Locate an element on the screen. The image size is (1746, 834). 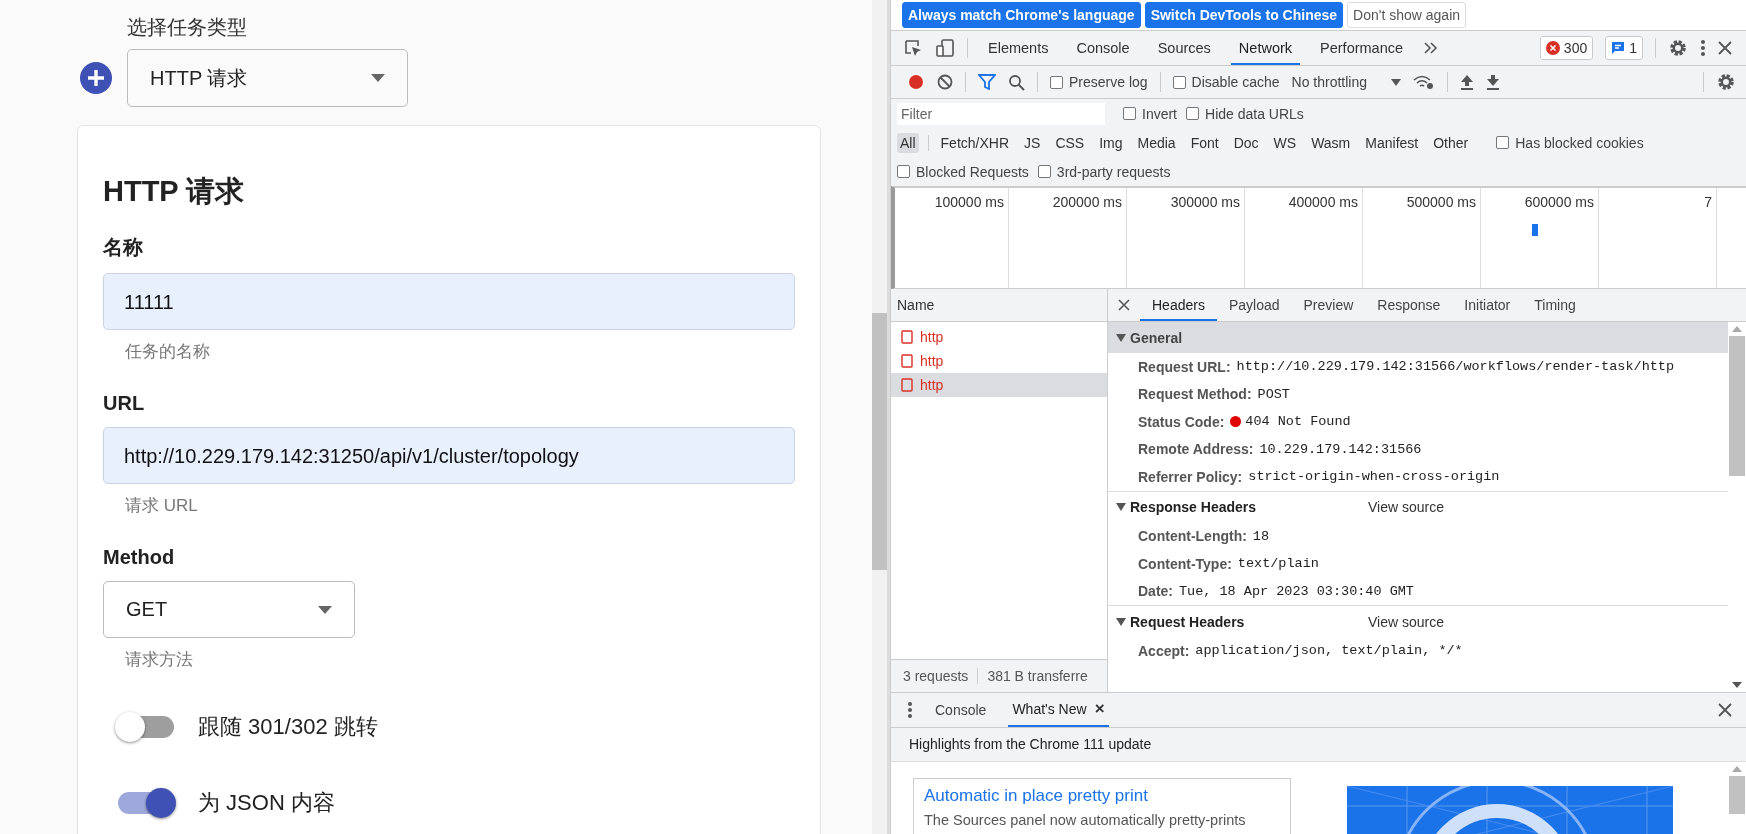
checkbox: Has blocked cookies is located at coordinates (1570, 142).